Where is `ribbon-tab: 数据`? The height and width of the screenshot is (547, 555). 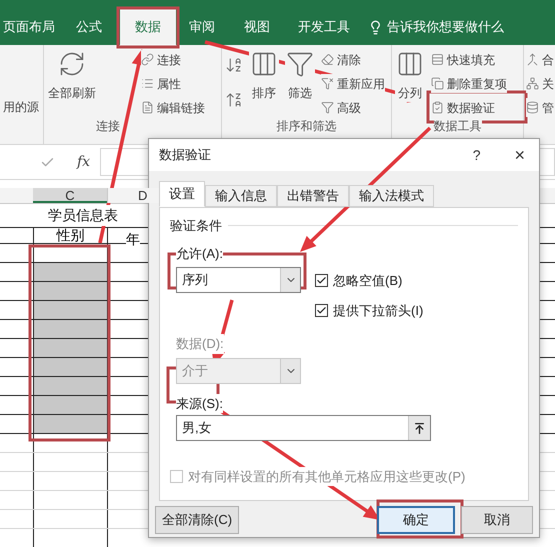
ribbon-tab: 数据 is located at coordinates (148, 27).